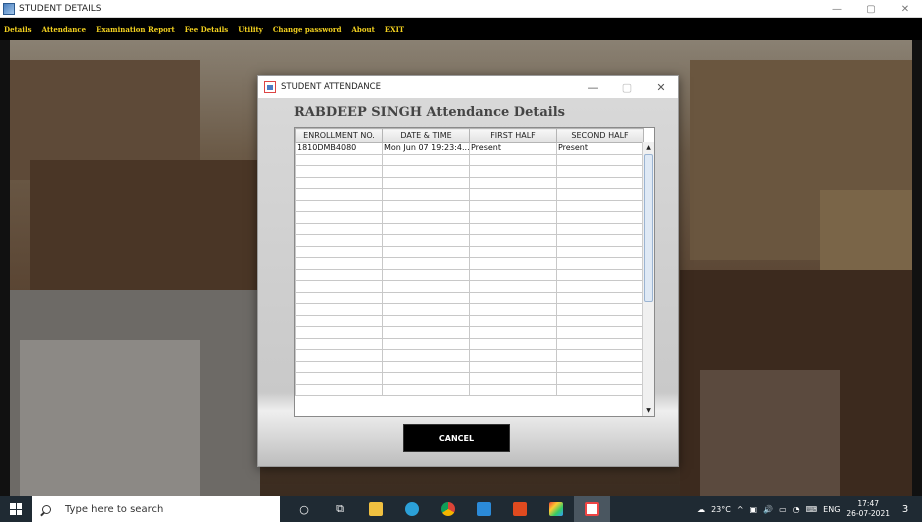 The height and width of the screenshot is (522, 922). Describe the element at coordinates (307, 29) in the screenshot. I see `menu-change-password: Change password` at that location.